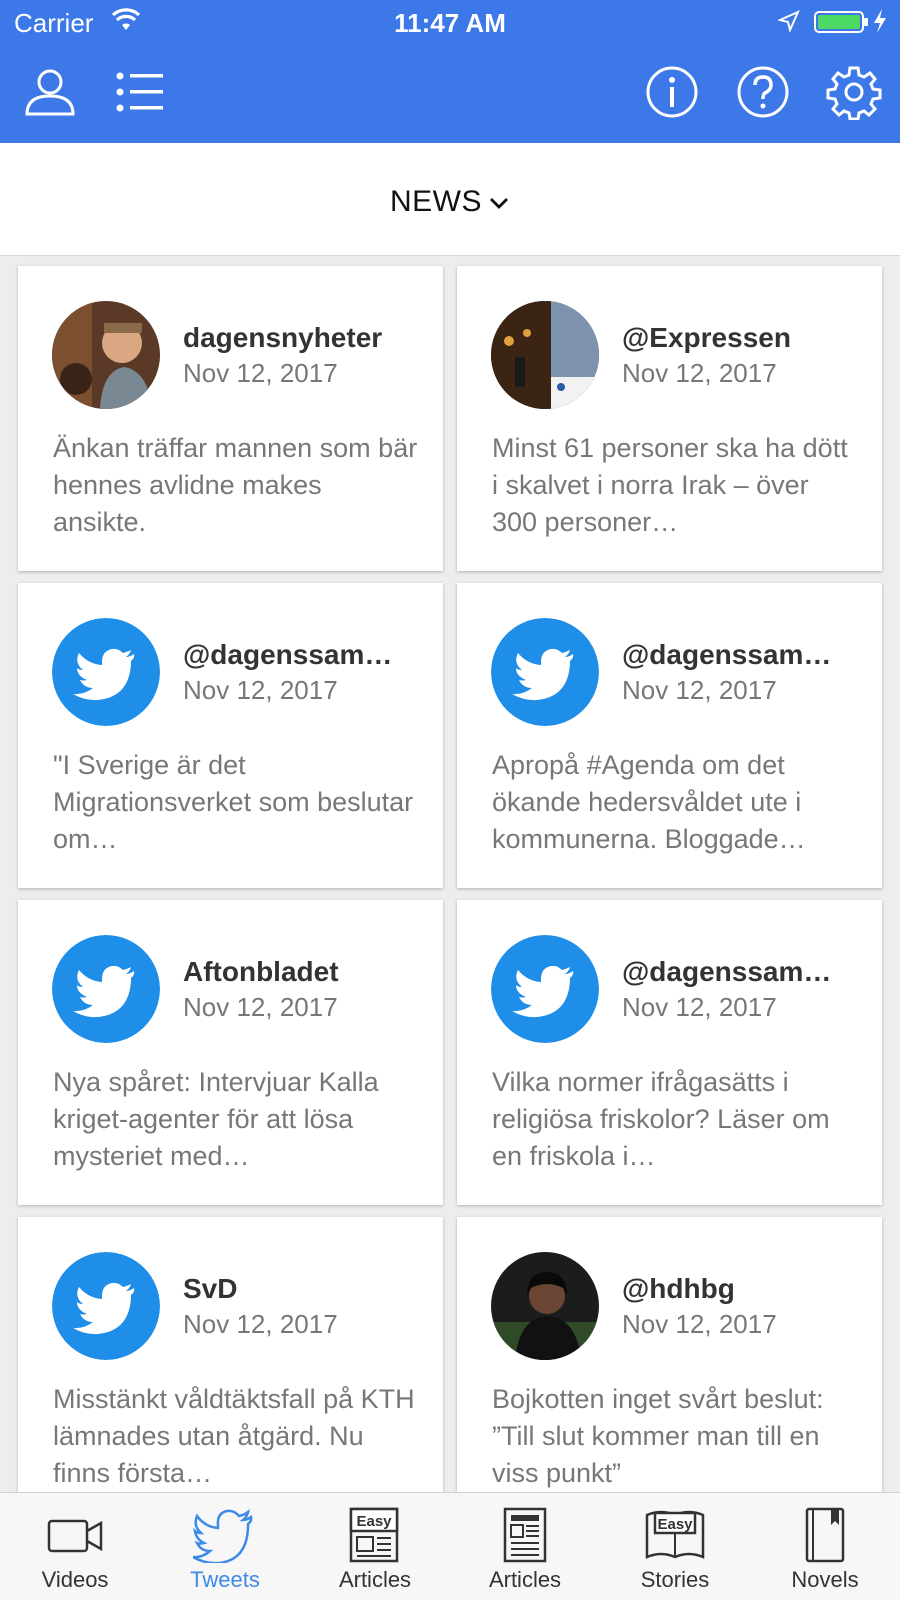  I want to click on author-name: @hdhbg, so click(678, 1288).